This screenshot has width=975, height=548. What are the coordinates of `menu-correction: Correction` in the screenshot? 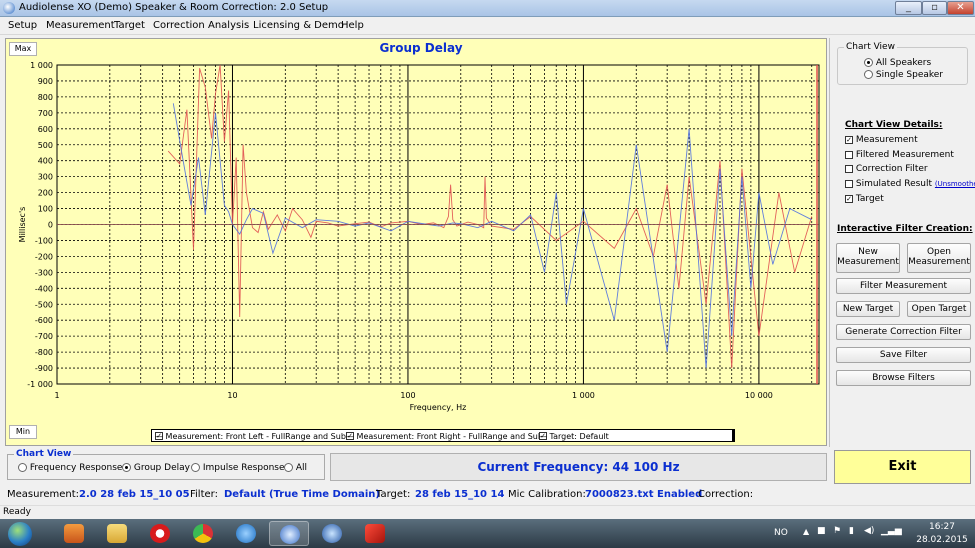 It's located at (179, 25).